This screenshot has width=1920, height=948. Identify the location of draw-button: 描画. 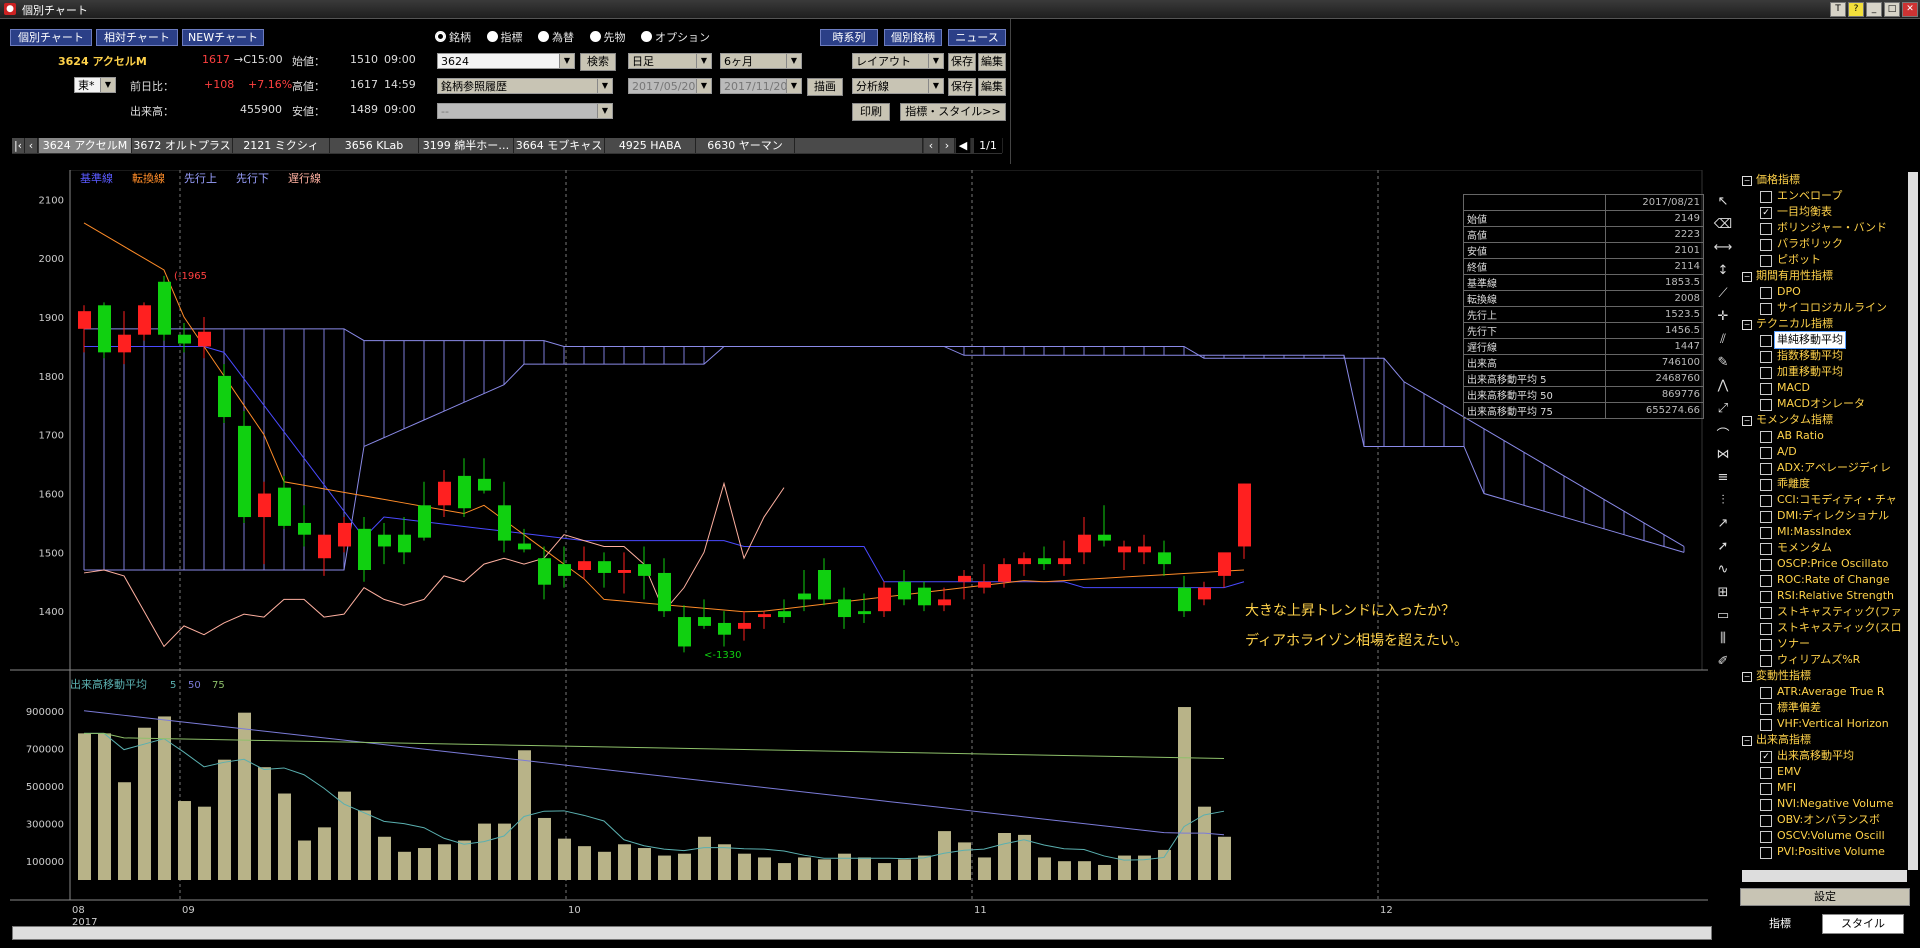
(825, 87).